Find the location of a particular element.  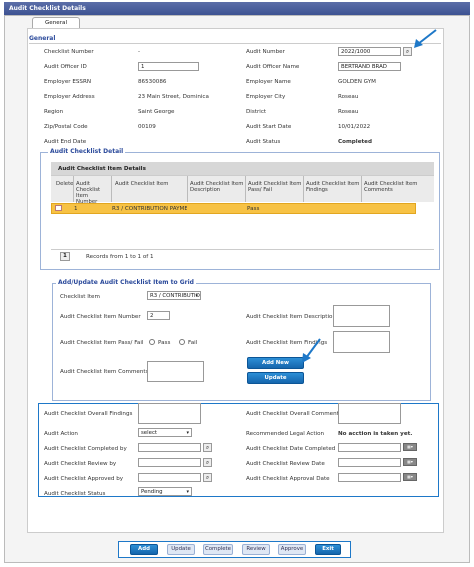

audit-officer-name-field: BERTRAND BRAD is located at coordinates (369, 66).